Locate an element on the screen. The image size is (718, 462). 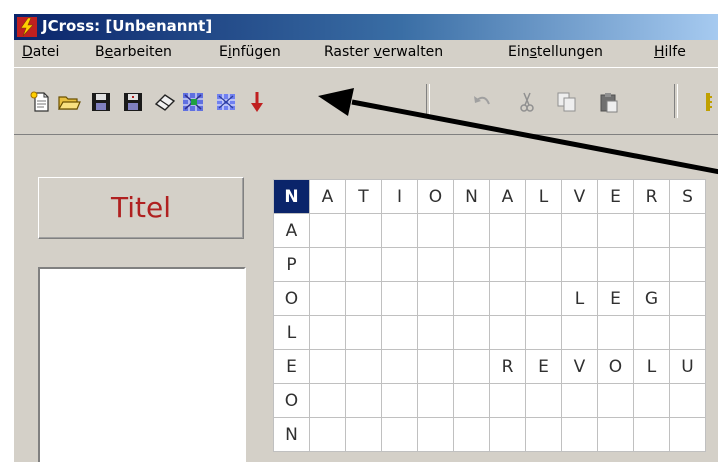
grid-cell: T is located at coordinates (363, 196).